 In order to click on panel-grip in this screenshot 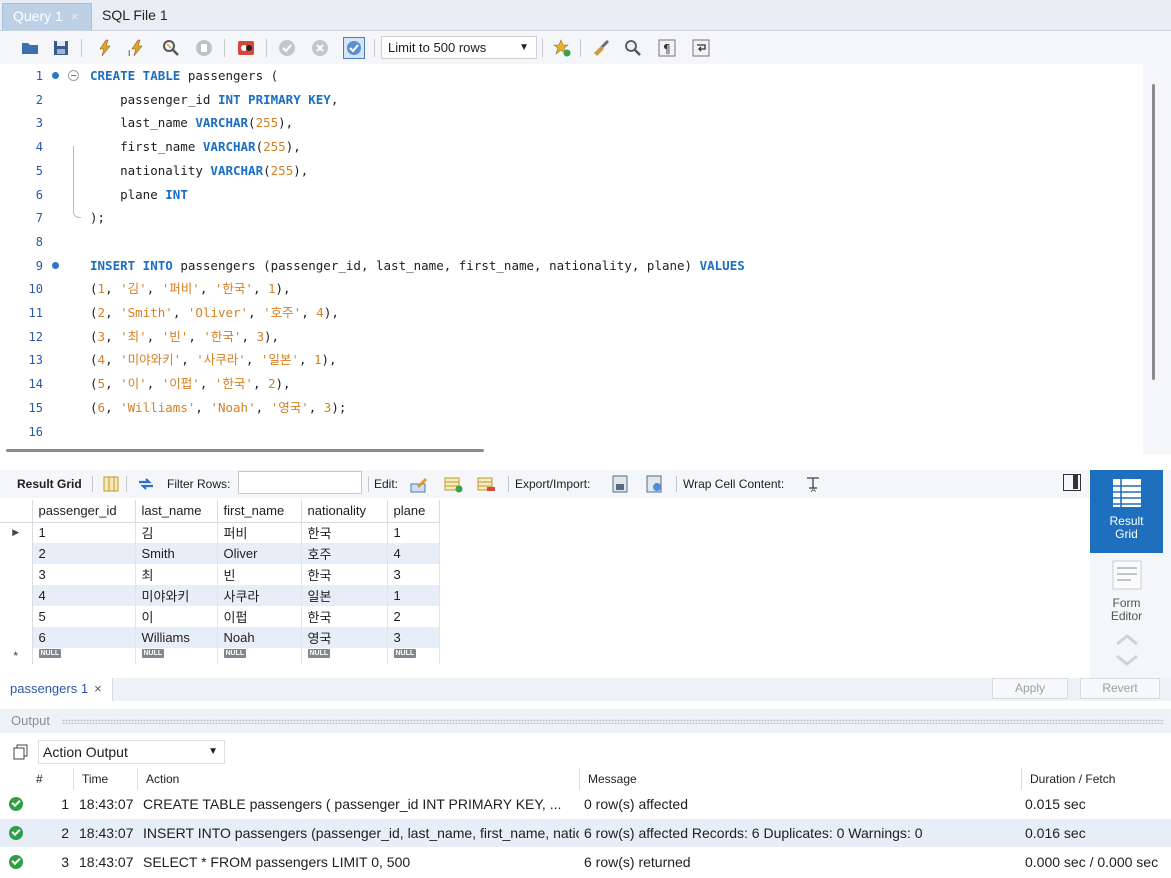, I will do `click(613, 721)`.